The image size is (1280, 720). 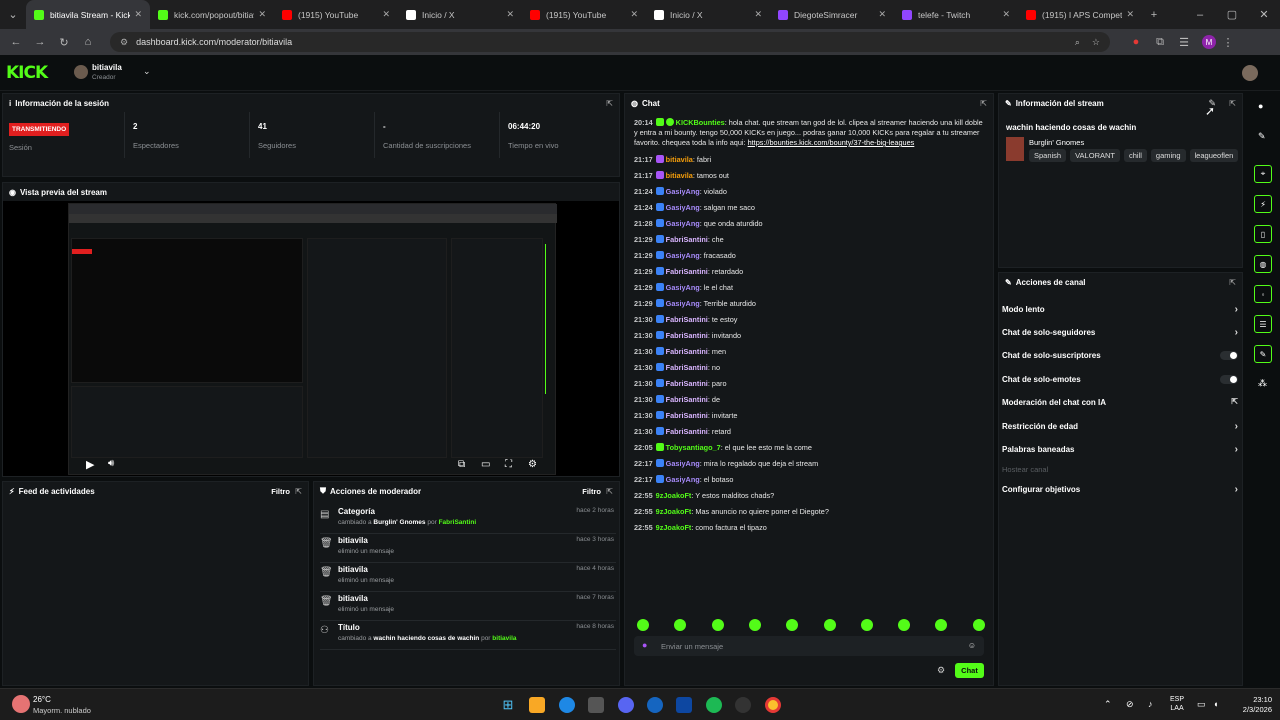 What do you see at coordinates (88, 14) in the screenshot?
I see `browser-tab: bitiavila Stream - Kick ✕` at bounding box center [88, 14].